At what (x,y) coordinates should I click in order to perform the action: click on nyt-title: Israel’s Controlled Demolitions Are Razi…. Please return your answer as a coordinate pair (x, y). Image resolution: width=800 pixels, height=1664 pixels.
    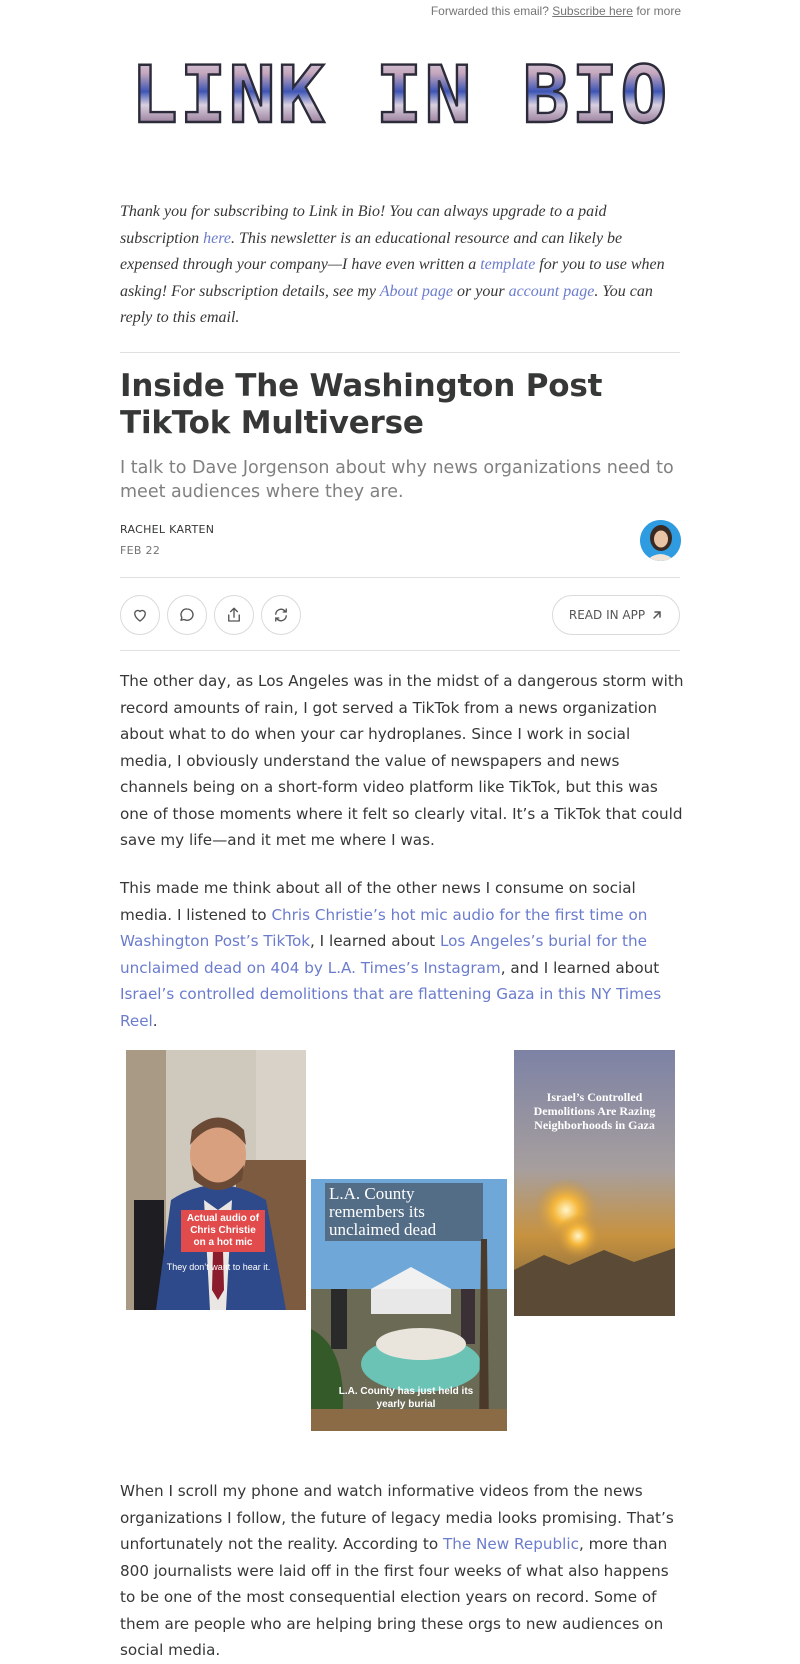
    Looking at the image, I should click on (594, 1111).